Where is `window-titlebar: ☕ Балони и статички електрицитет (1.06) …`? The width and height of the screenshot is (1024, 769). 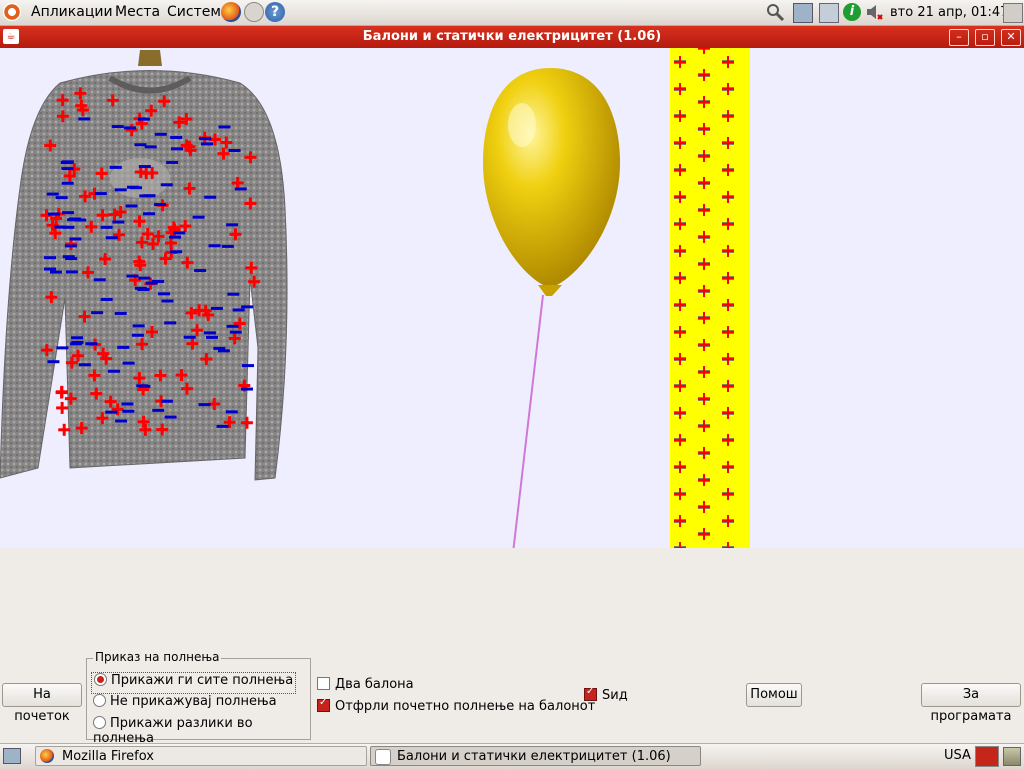
window-titlebar: ☕ Балони и статички електрицитет (1.06) … is located at coordinates (512, 37).